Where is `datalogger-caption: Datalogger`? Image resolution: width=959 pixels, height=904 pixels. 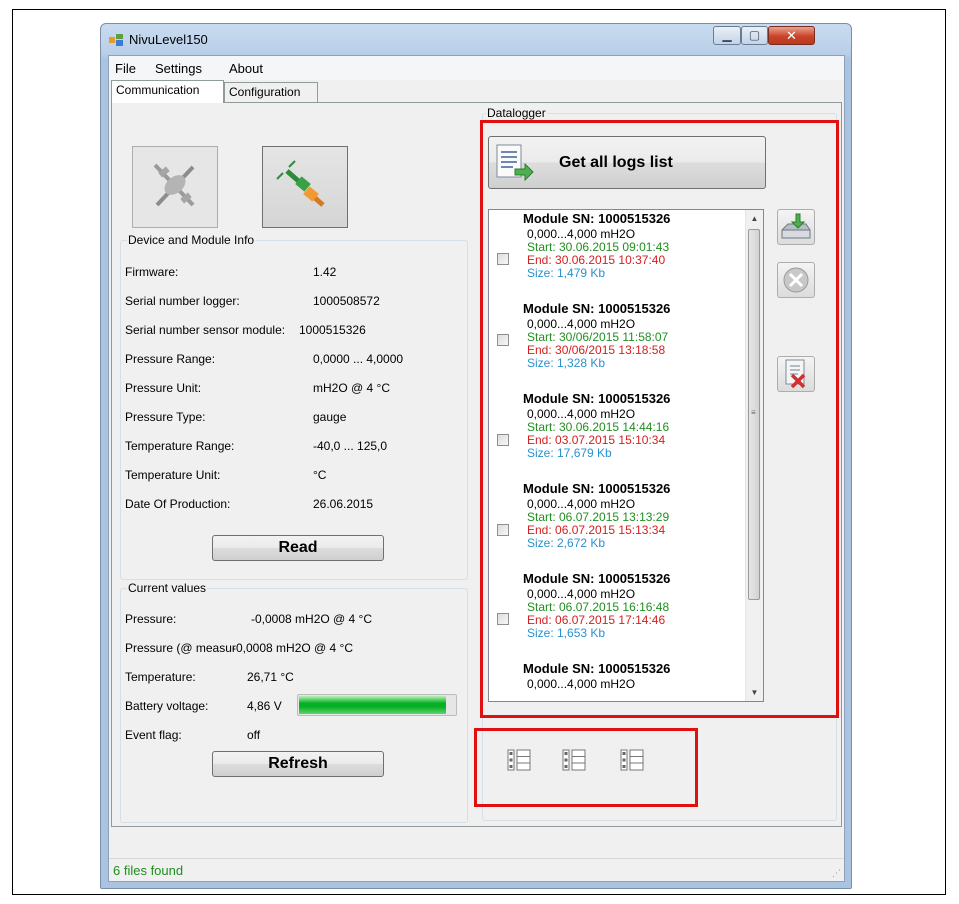 datalogger-caption: Datalogger is located at coordinates (516, 113).